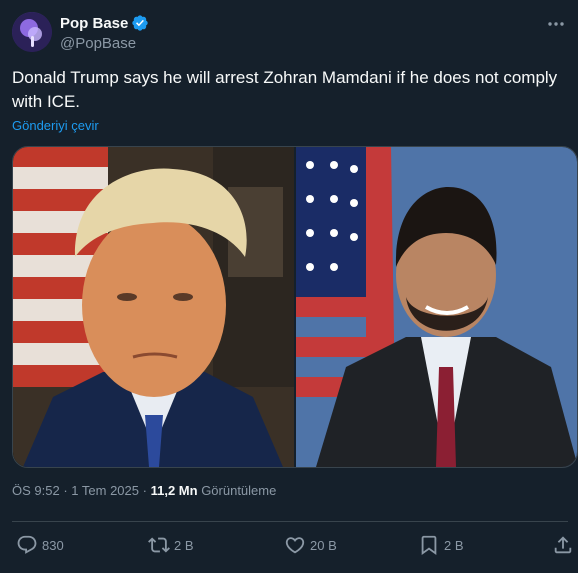 This screenshot has width=578, height=573. What do you see at coordinates (556, 24) in the screenshot?
I see `more-options-icon` at bounding box center [556, 24].